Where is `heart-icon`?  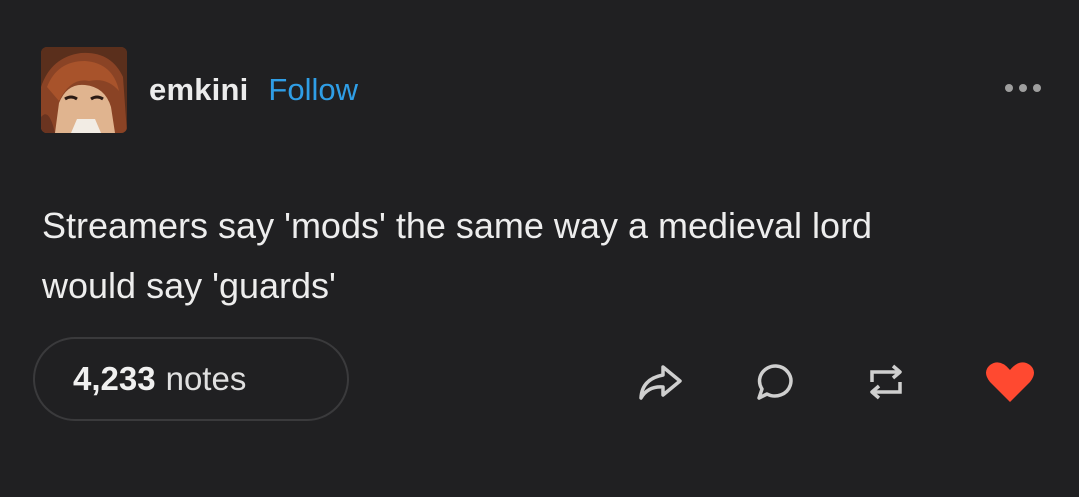 heart-icon is located at coordinates (1009, 382).